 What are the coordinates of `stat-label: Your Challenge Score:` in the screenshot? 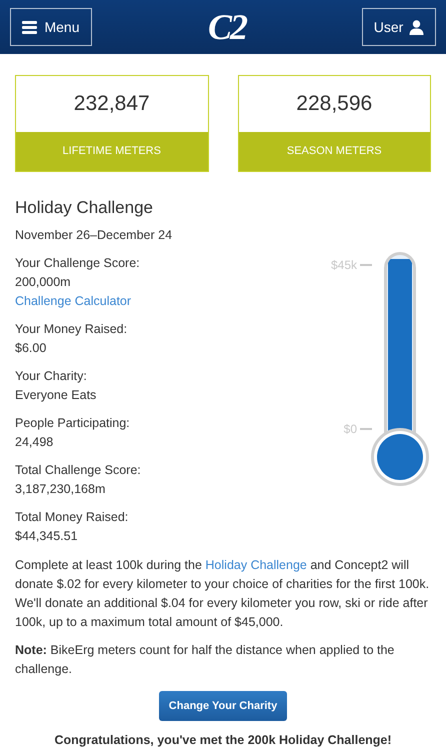 It's located at (77, 263).